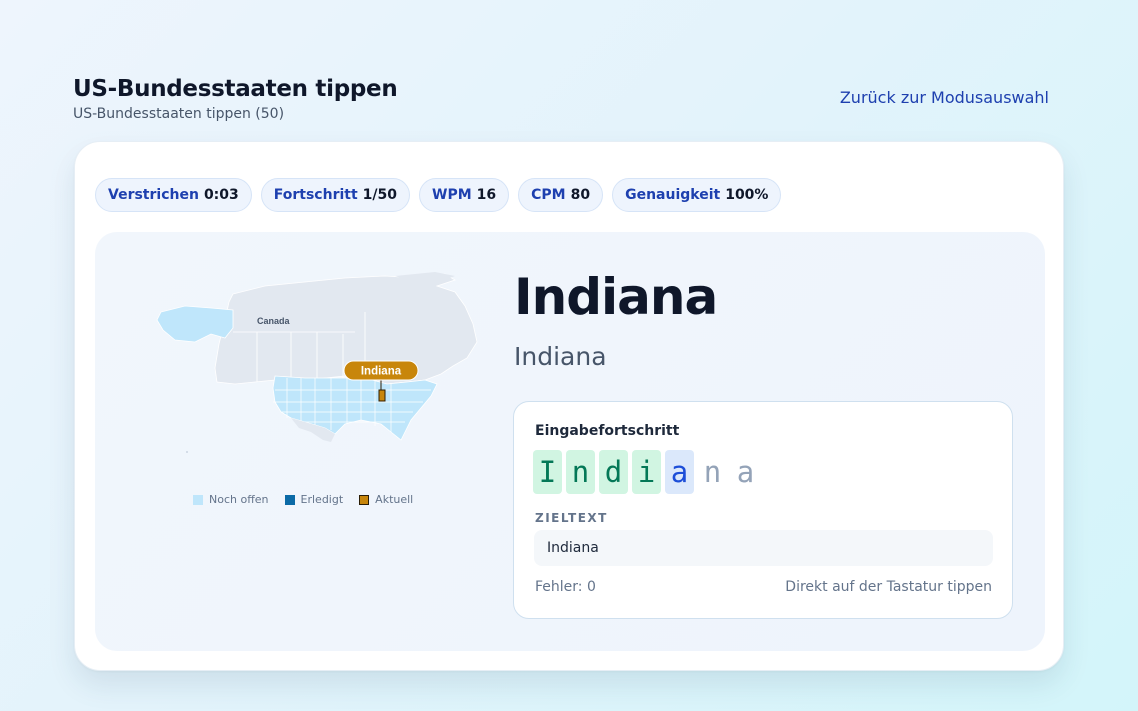 The width and height of the screenshot is (1138, 711). Describe the element at coordinates (364, 499) in the screenshot. I see `current-swatch` at that location.